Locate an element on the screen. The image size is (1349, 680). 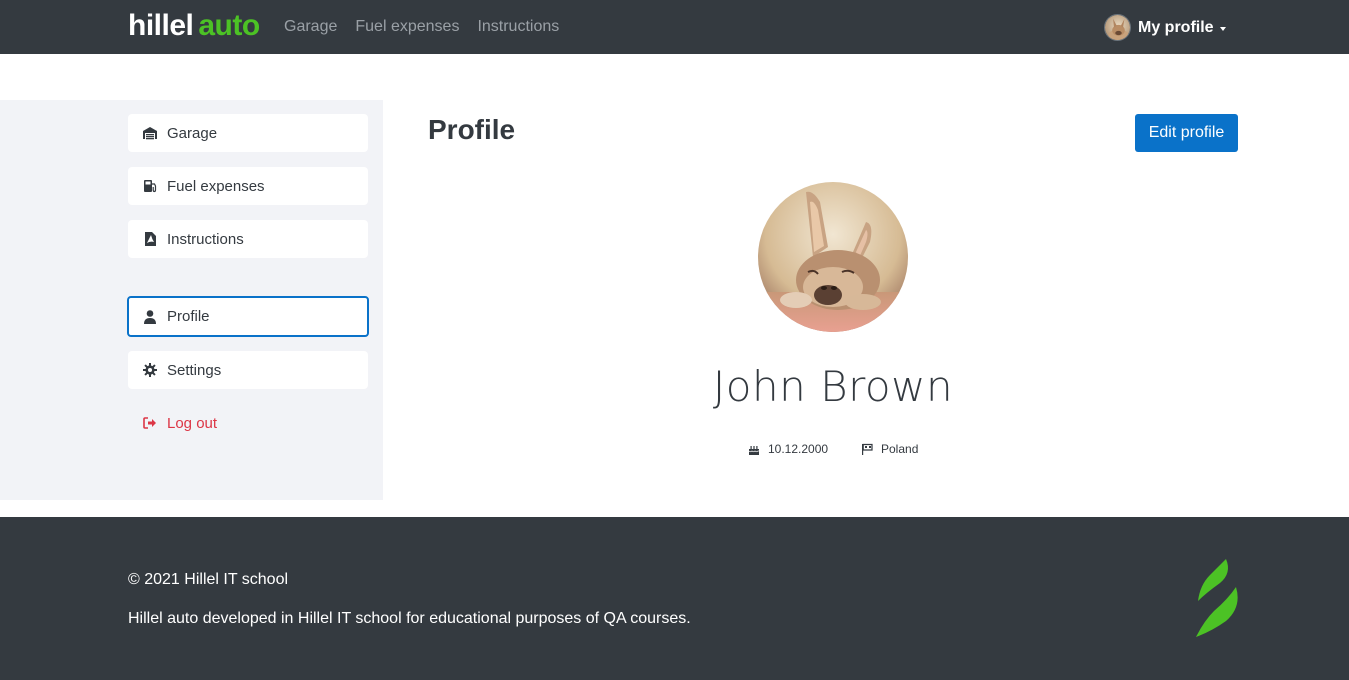
birthday-info: 10.12.2000 is located at coordinates (788, 449).